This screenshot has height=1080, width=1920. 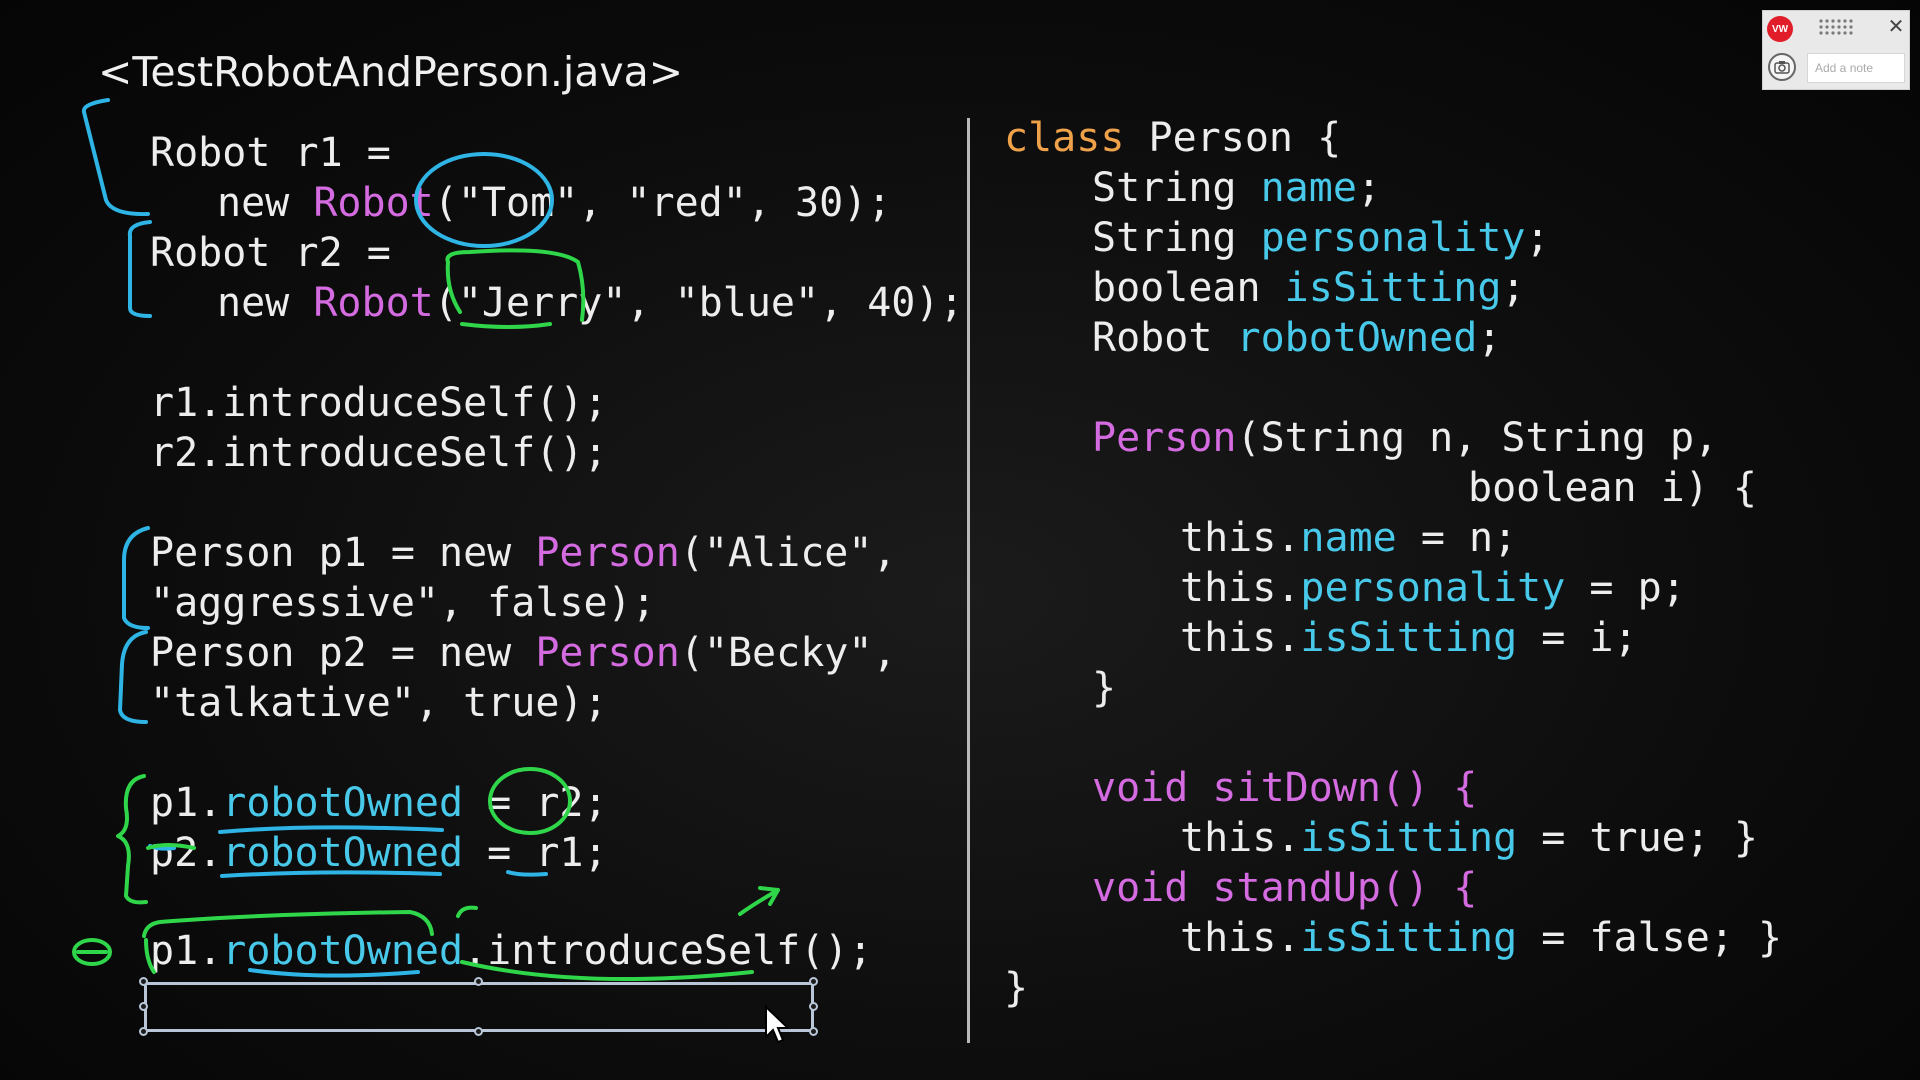 I want to click on code-line: Robot r1 =, so click(x=270, y=153).